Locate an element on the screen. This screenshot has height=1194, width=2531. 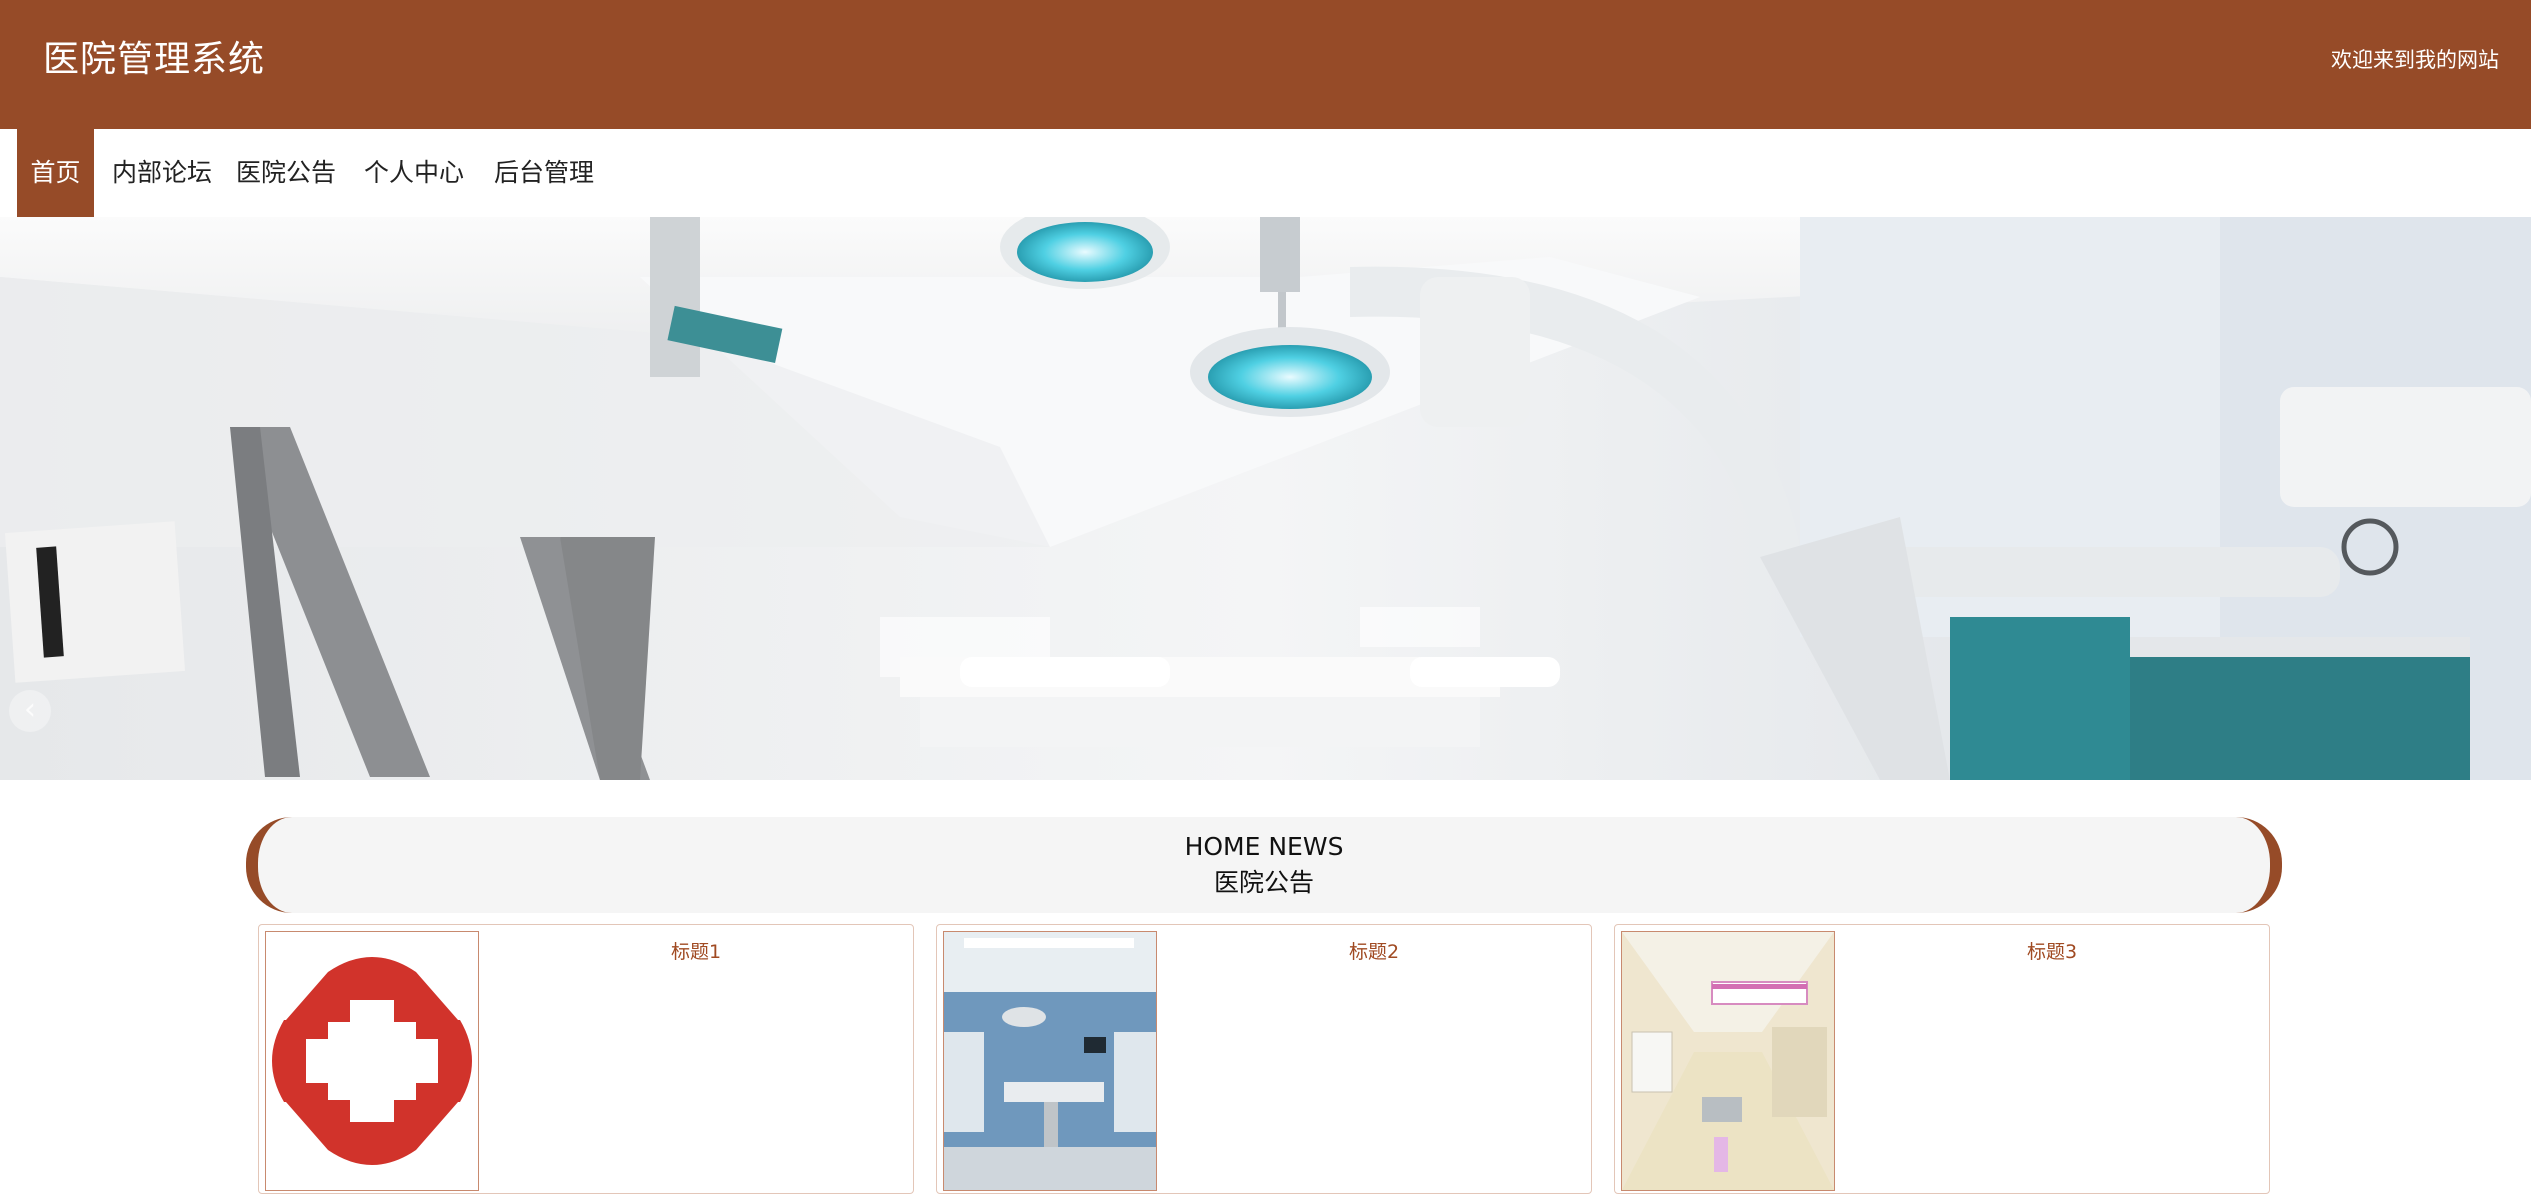
site-title: 医院管理系统 is located at coordinates (154, 59).